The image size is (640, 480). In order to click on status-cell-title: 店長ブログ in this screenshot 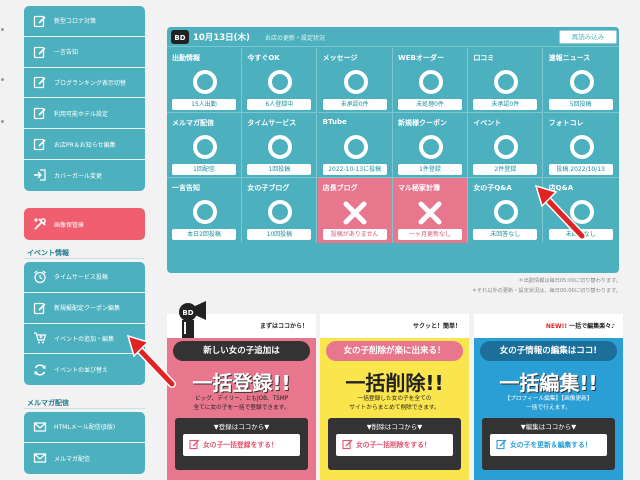, I will do `click(340, 188)`.